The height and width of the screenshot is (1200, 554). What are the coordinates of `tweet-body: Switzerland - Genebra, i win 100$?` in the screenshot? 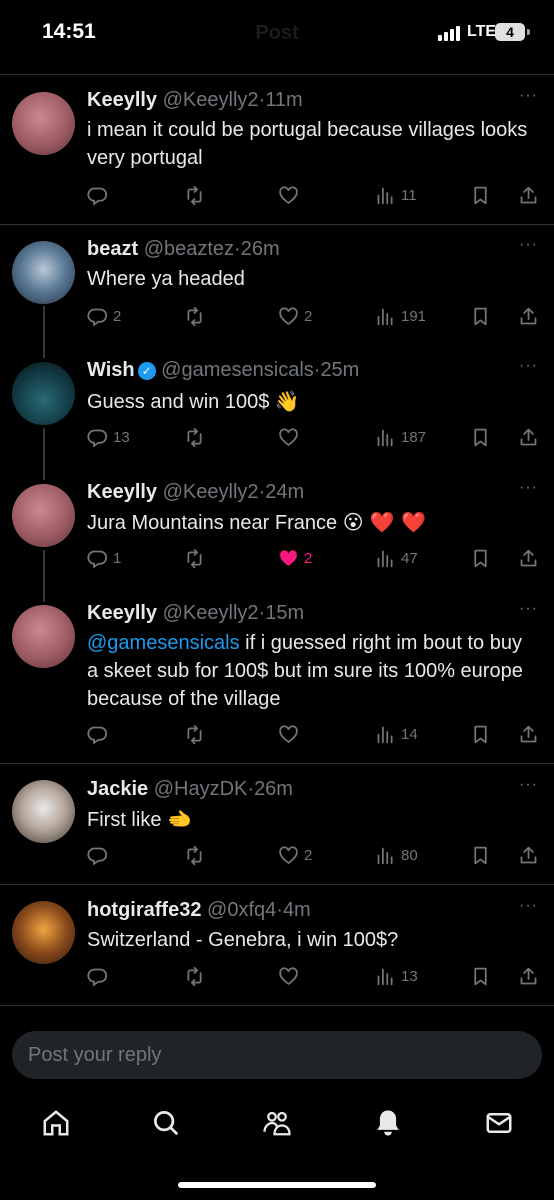 It's located at (243, 940).